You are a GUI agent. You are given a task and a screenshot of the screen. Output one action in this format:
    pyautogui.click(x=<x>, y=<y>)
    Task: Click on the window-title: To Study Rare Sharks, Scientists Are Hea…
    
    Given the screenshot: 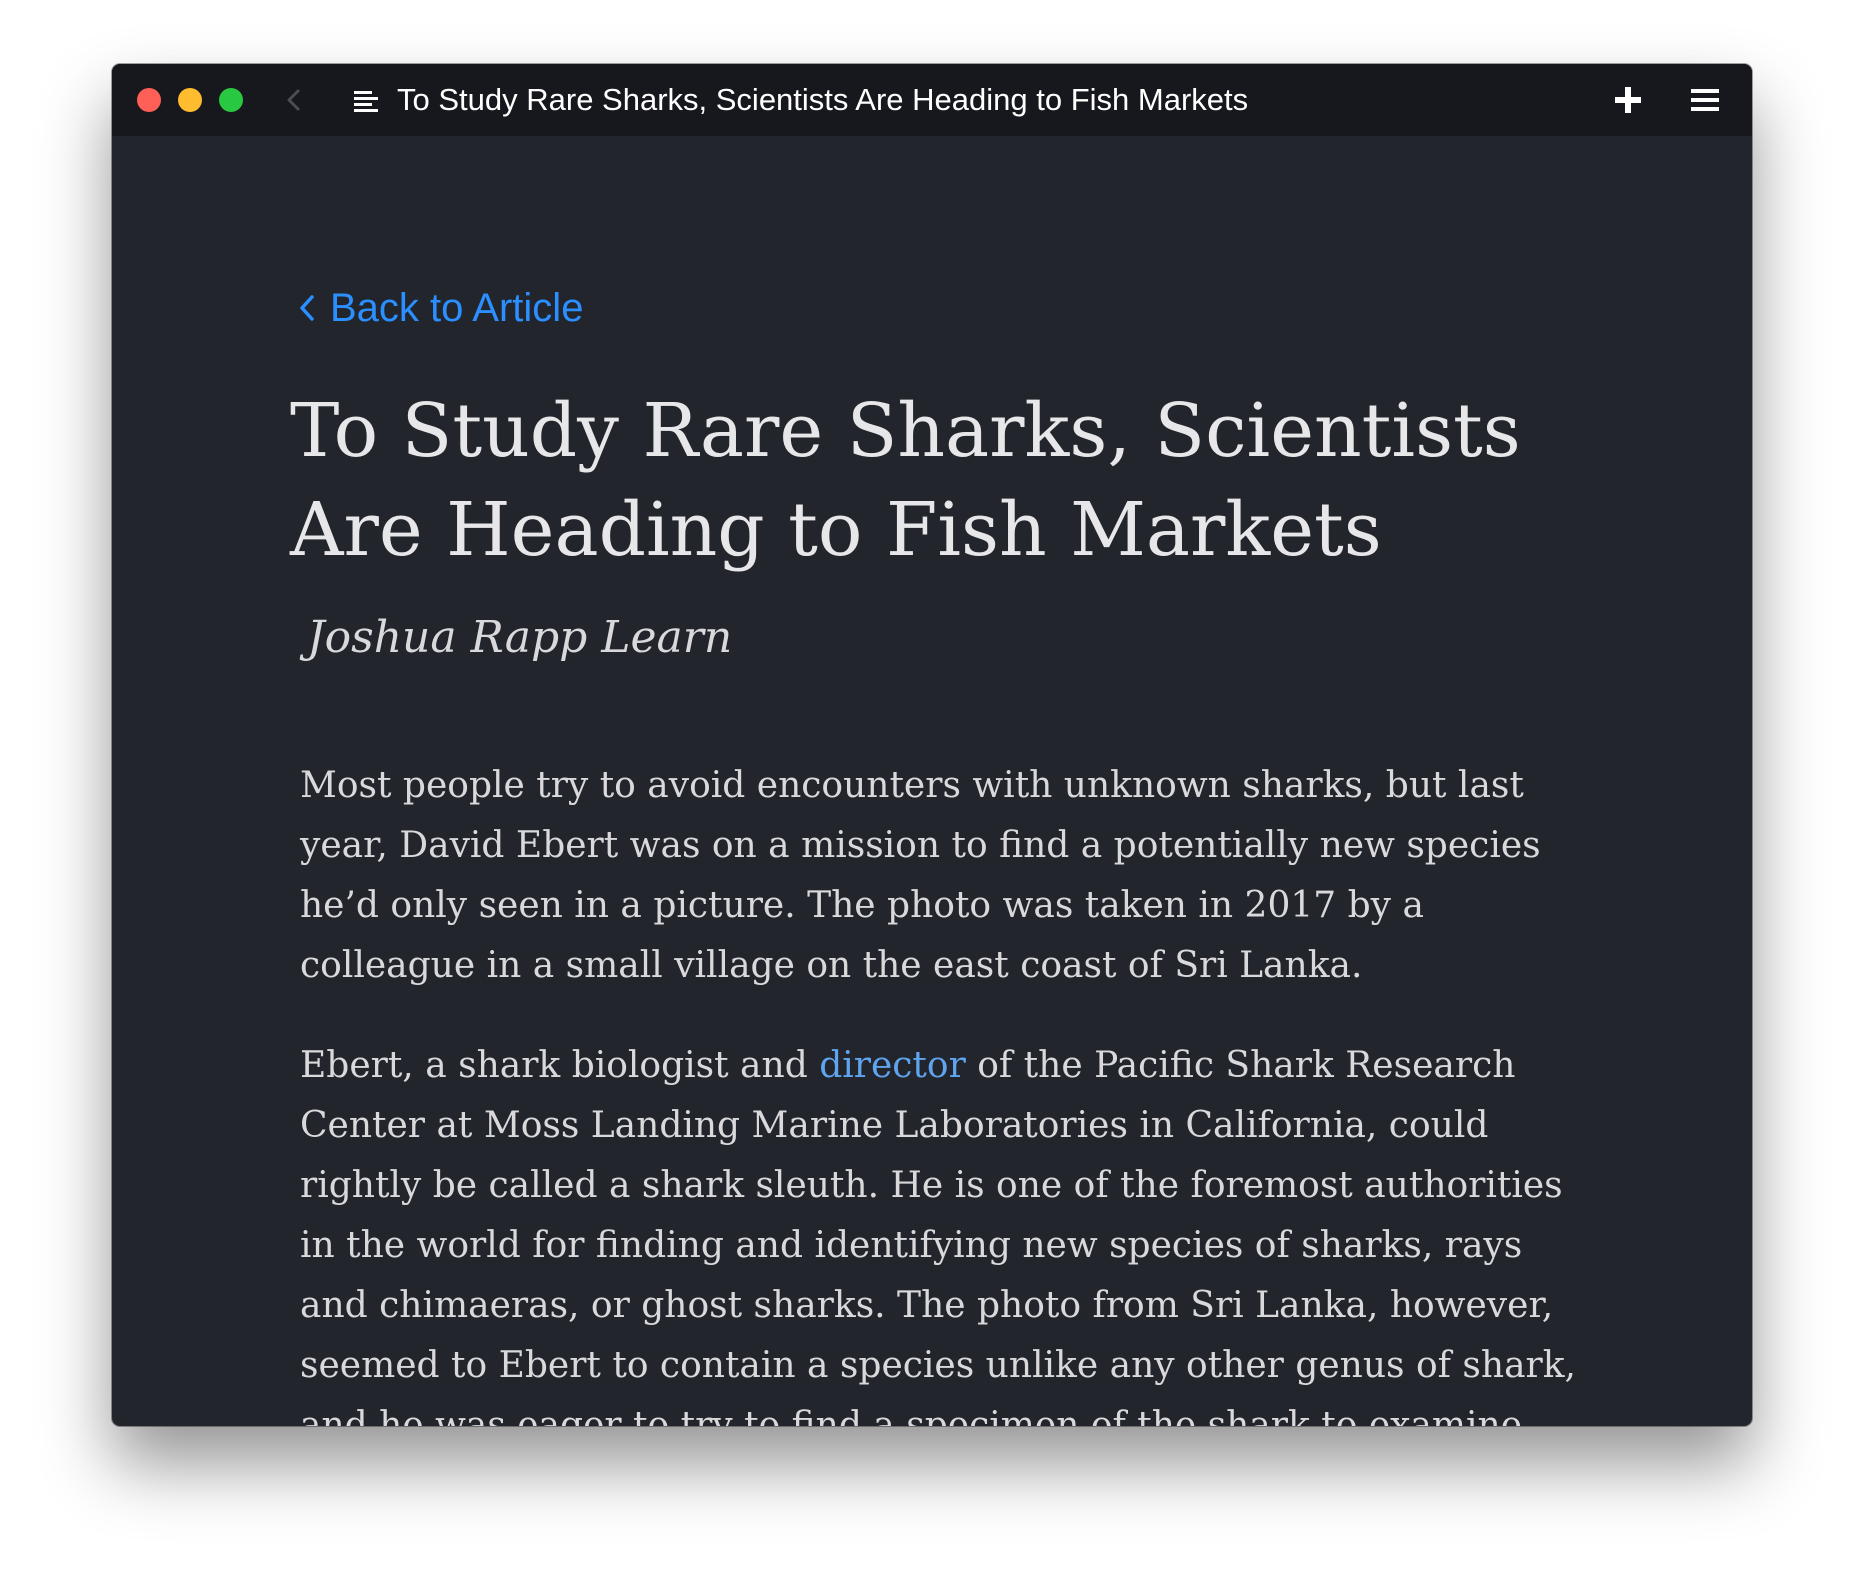 What is the action you would take?
    pyautogui.click(x=823, y=99)
    